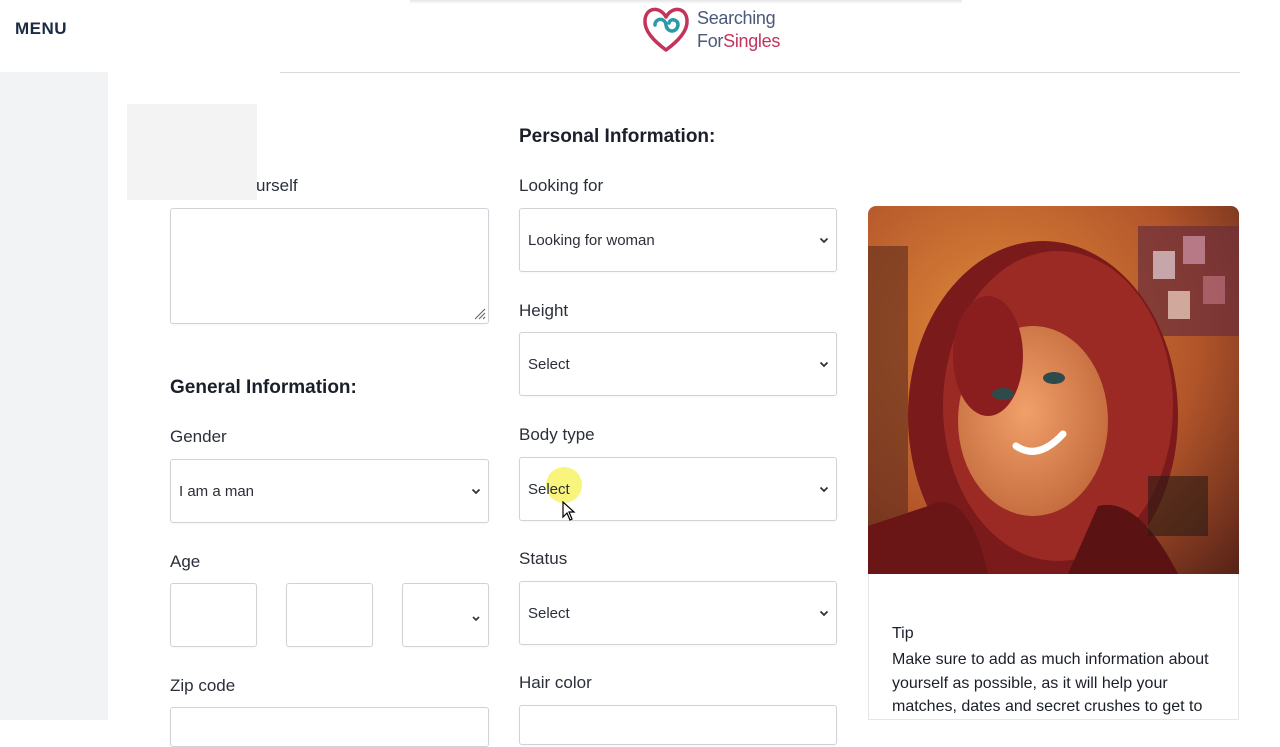 This screenshot has width=1280, height=747. What do you see at coordinates (678, 613) in the screenshot?
I see `status-select: Select` at bounding box center [678, 613].